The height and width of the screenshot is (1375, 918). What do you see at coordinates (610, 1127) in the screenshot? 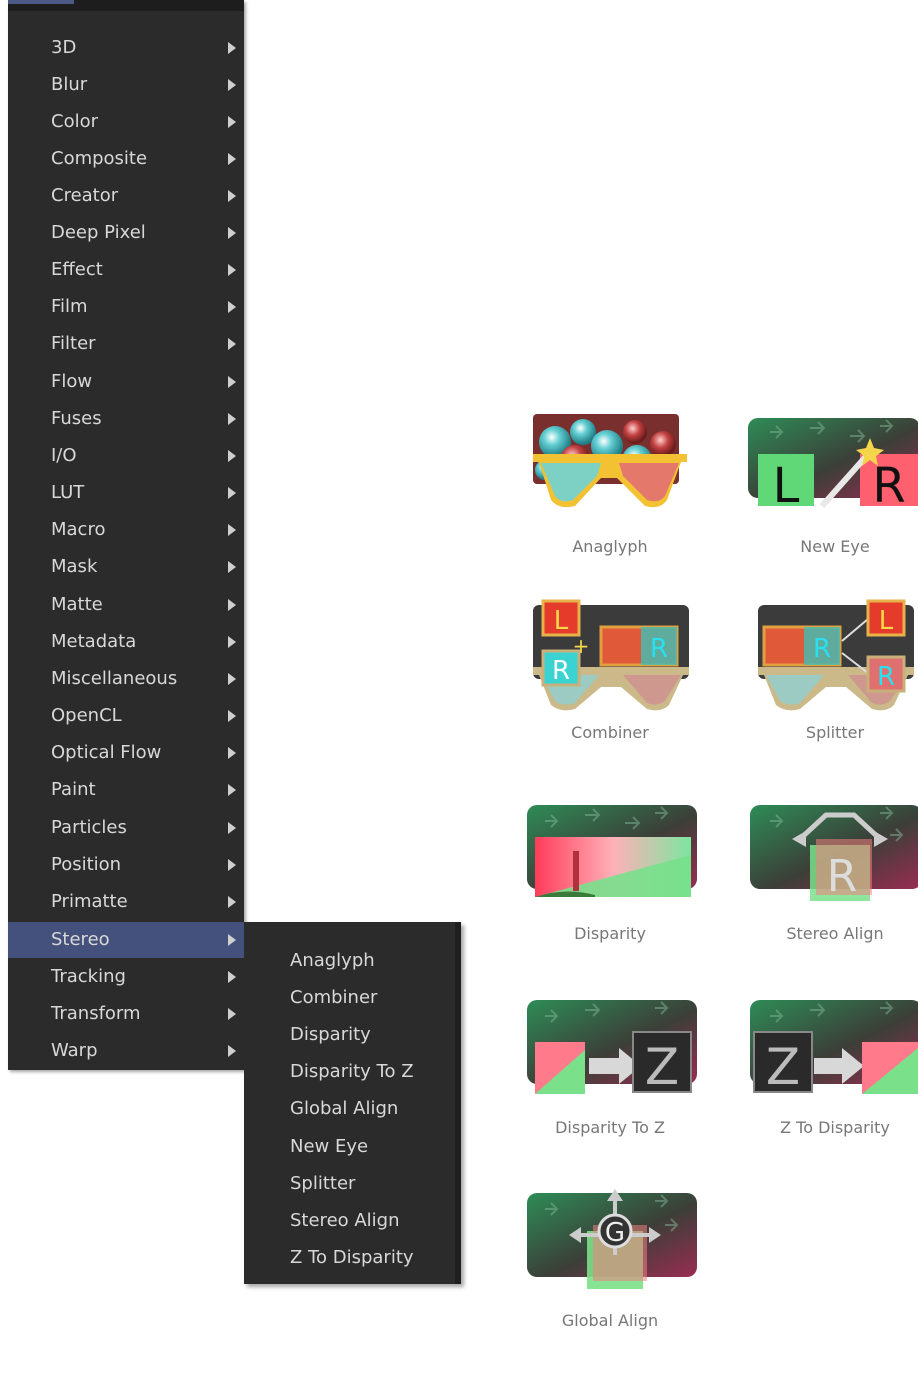
I see `tool-caption: Disparity To Z` at bounding box center [610, 1127].